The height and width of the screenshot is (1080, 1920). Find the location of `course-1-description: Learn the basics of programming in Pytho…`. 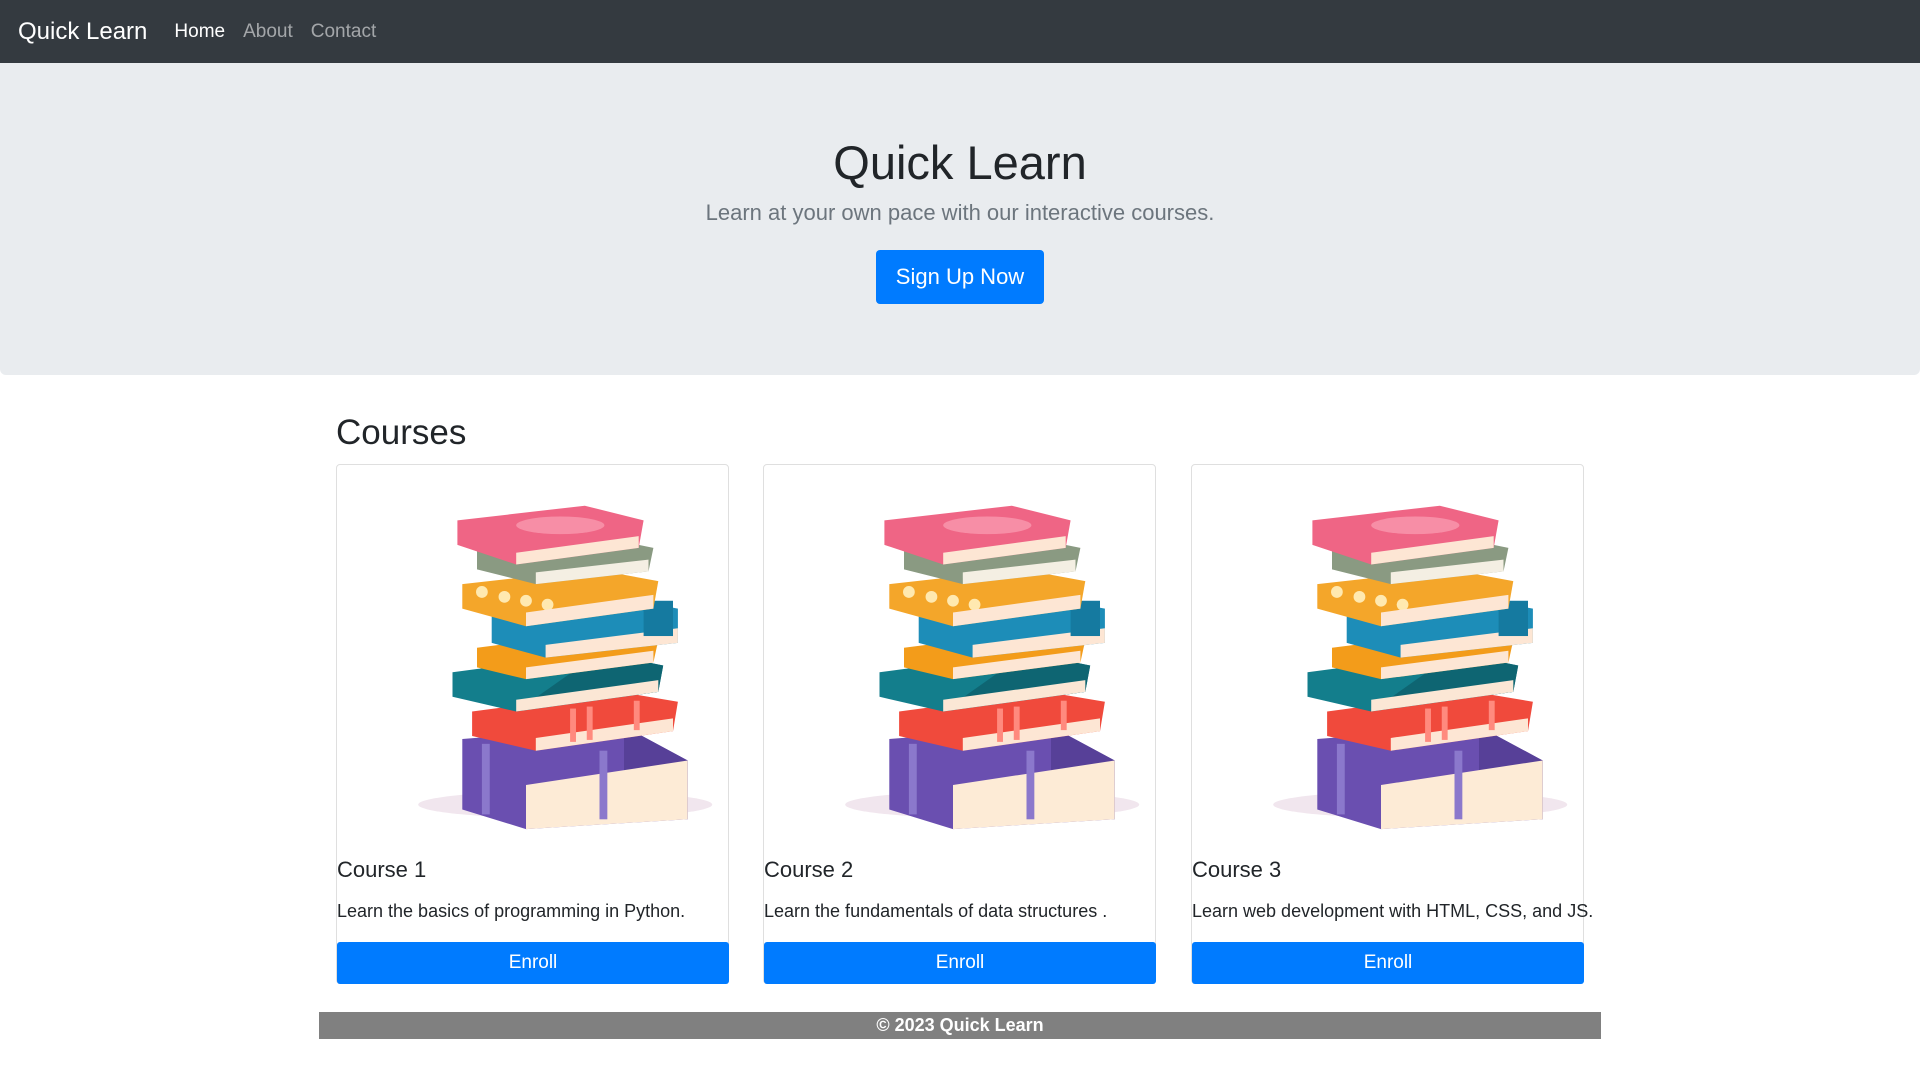

course-1-description: Learn the basics of programming in Pytho… is located at coordinates (511, 911).